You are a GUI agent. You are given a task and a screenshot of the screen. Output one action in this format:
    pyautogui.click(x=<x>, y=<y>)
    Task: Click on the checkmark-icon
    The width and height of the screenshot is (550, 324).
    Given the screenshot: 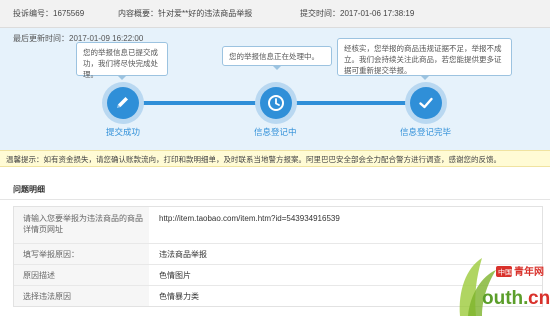 What is the action you would take?
    pyautogui.click(x=426, y=103)
    